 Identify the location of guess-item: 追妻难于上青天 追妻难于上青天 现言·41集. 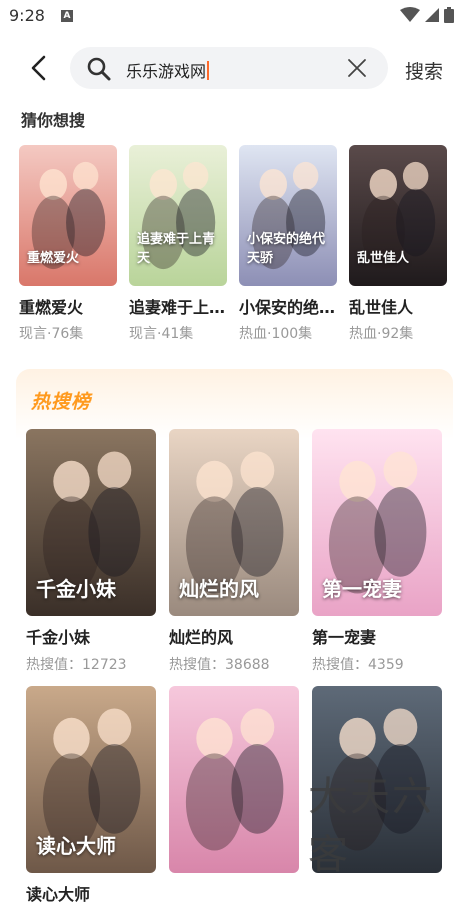
(178, 244).